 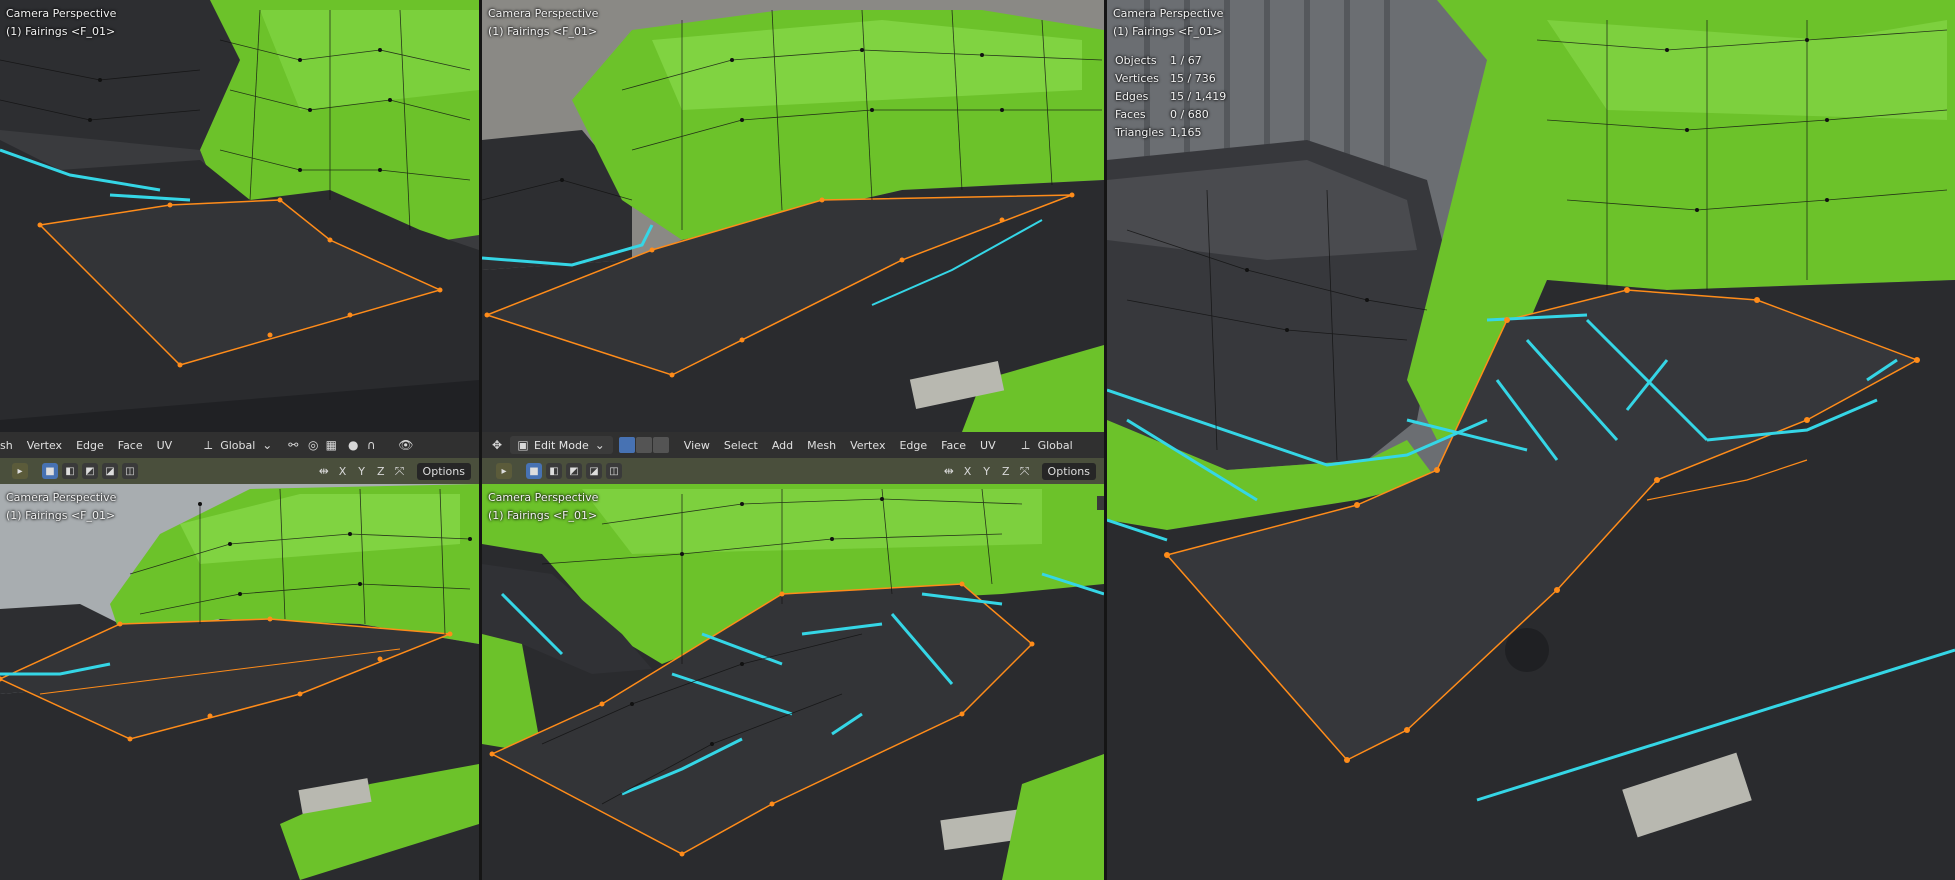 I want to click on snap-icon: ◎, so click(x=313, y=445).